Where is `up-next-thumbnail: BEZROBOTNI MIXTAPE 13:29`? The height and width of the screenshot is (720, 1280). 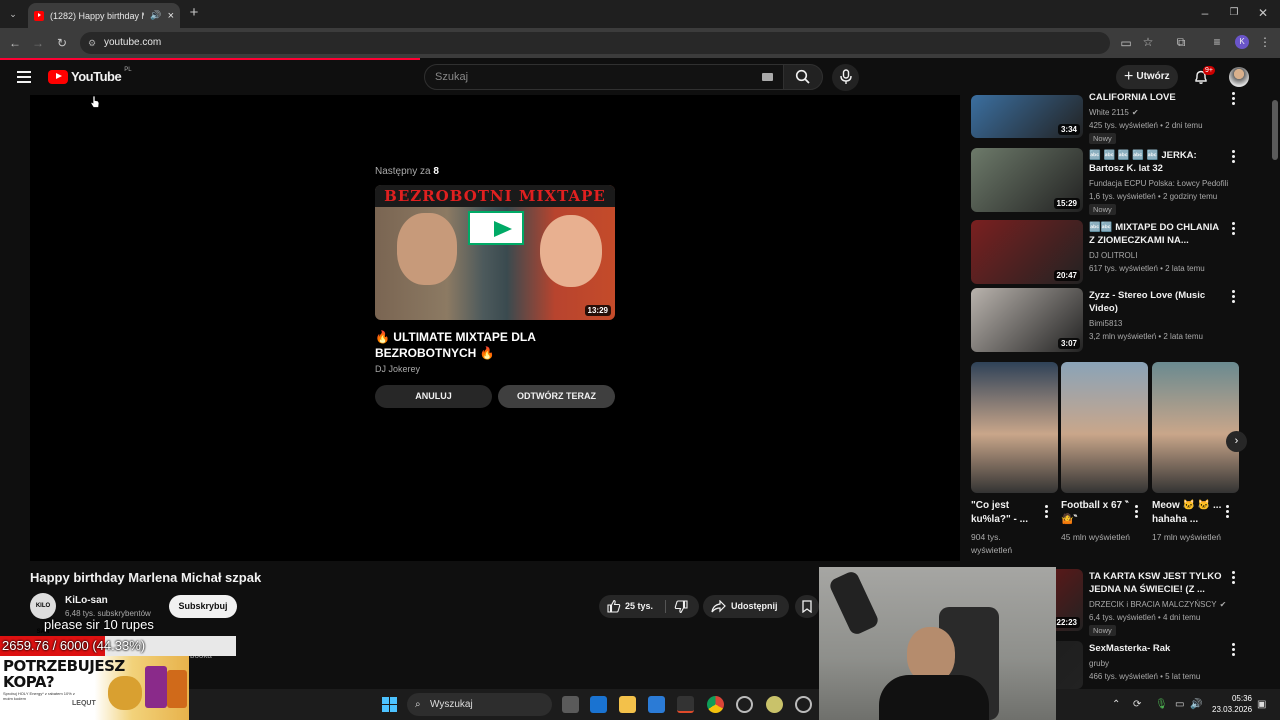 up-next-thumbnail: BEZROBOTNI MIXTAPE 13:29 is located at coordinates (495, 252).